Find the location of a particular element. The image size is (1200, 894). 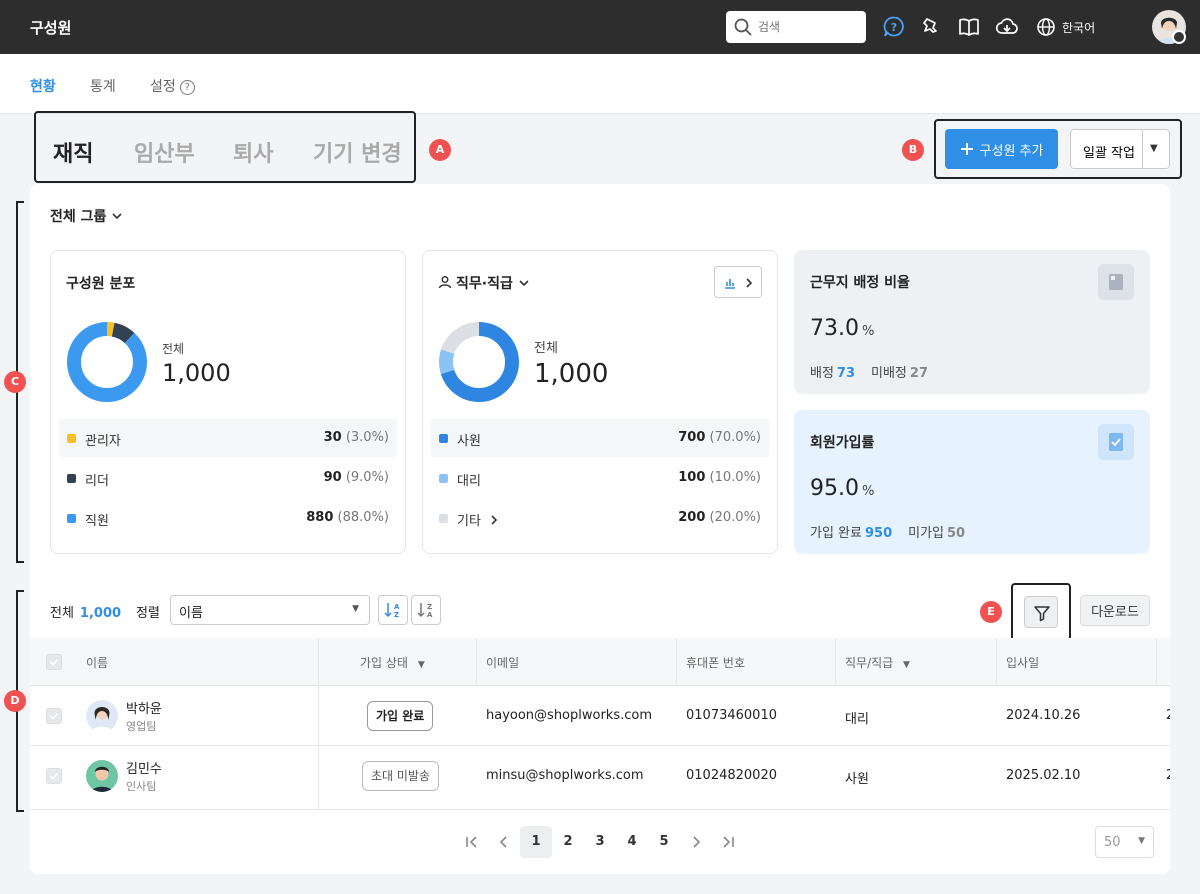

chart-detail-button is located at coordinates (738, 282).